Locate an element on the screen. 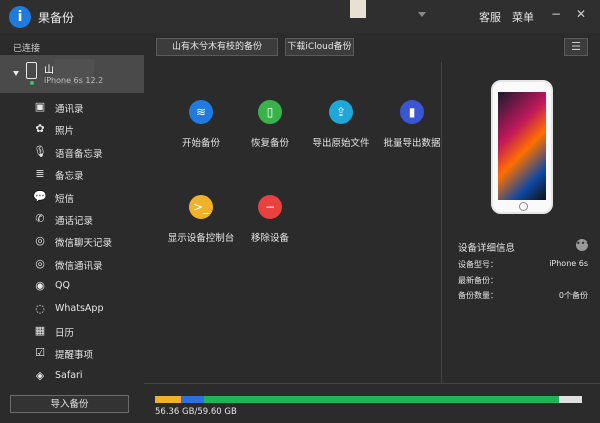 The height and width of the screenshot is (423, 600). sidebar-item: ☑ 提醒事项 is located at coordinates (72, 353).